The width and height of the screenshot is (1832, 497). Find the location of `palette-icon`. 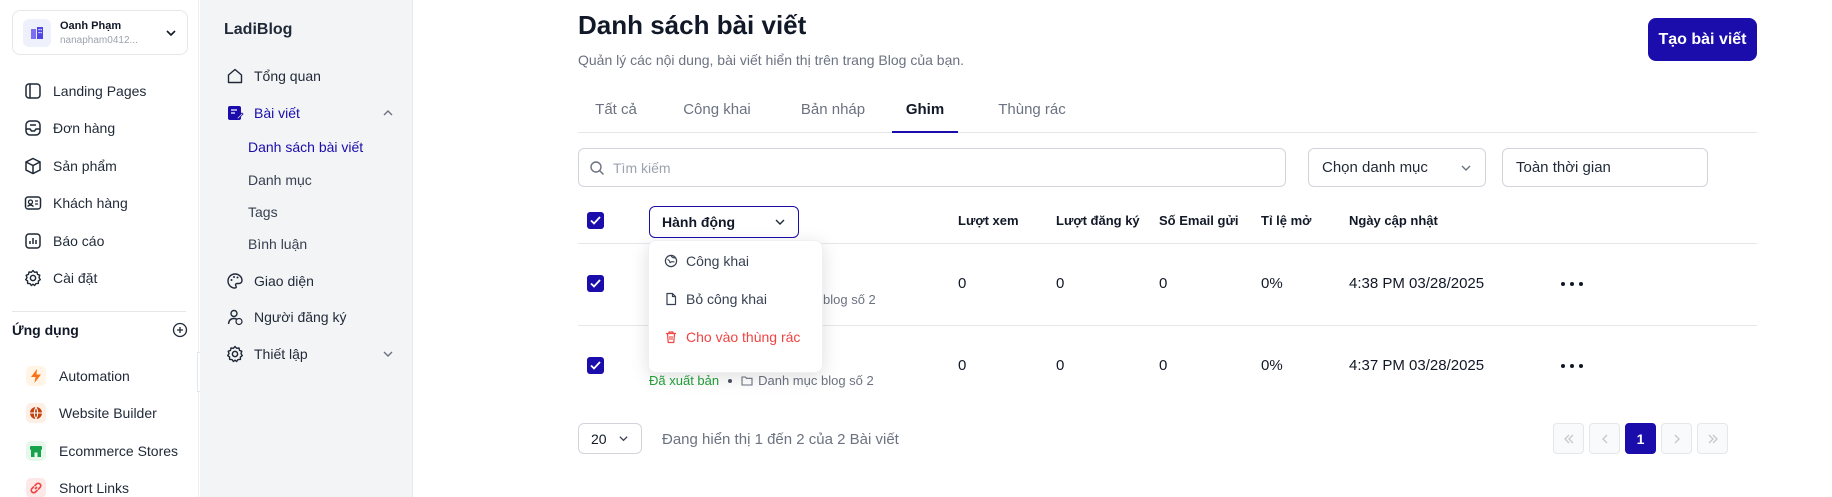

palette-icon is located at coordinates (235, 281).